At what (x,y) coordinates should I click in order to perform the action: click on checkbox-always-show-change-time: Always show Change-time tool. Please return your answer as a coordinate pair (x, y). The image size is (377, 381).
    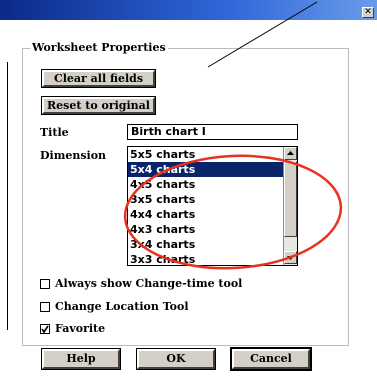
    Looking at the image, I should click on (141, 283).